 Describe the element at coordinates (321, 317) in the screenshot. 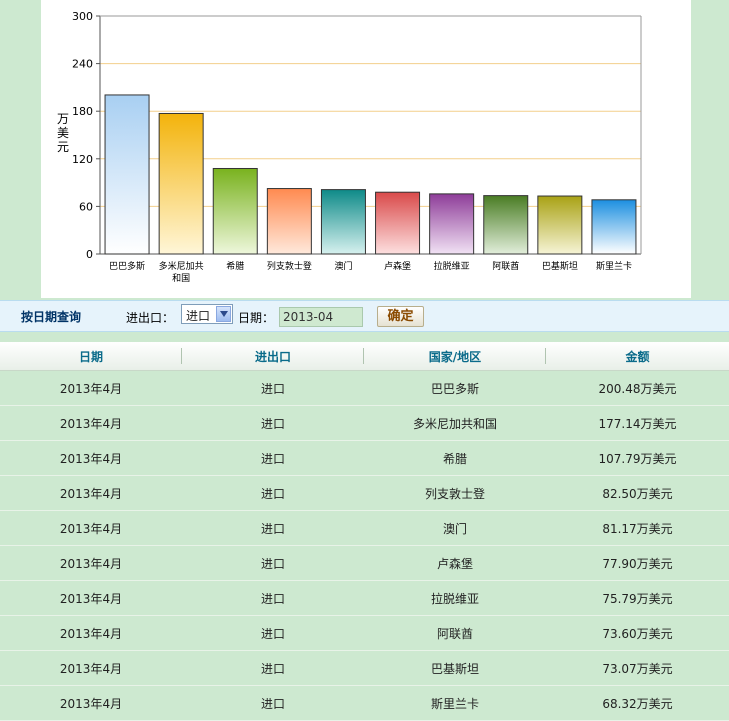

I see `date-input: 2013-04` at that location.